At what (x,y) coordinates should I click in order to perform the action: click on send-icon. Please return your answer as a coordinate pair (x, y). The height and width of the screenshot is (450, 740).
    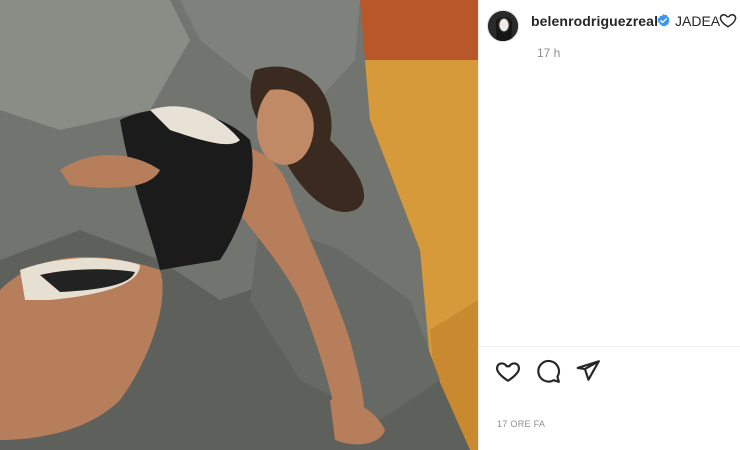
    Looking at the image, I should click on (588, 371).